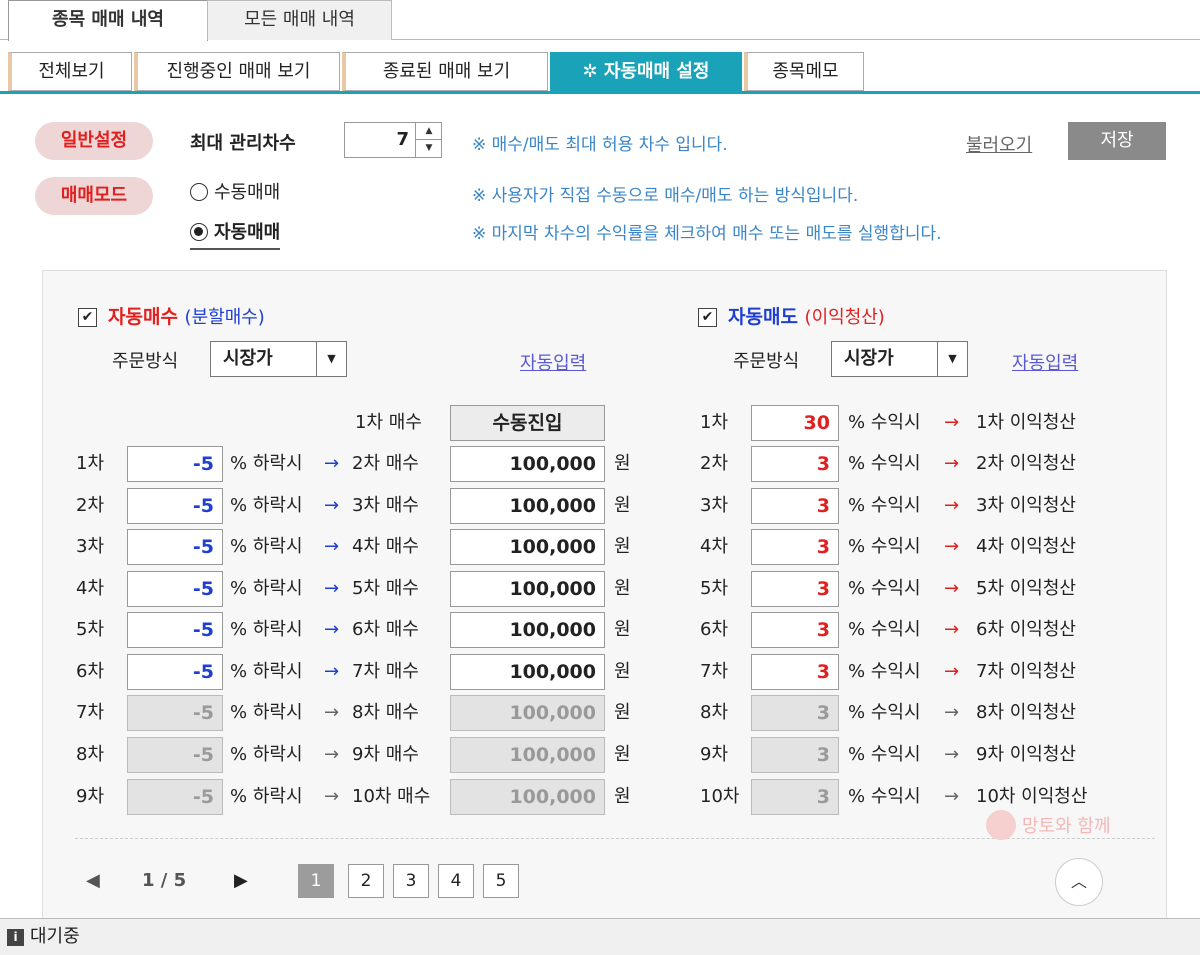 The height and width of the screenshot is (955, 1200). Describe the element at coordinates (1026, 754) in the screenshot. I see `sell-next-label: 9차 이익청산` at that location.